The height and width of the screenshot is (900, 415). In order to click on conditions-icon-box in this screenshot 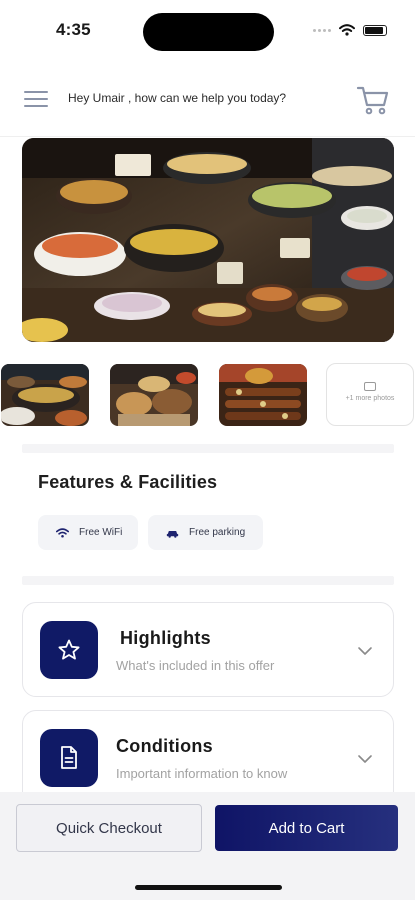, I will do `click(69, 758)`.